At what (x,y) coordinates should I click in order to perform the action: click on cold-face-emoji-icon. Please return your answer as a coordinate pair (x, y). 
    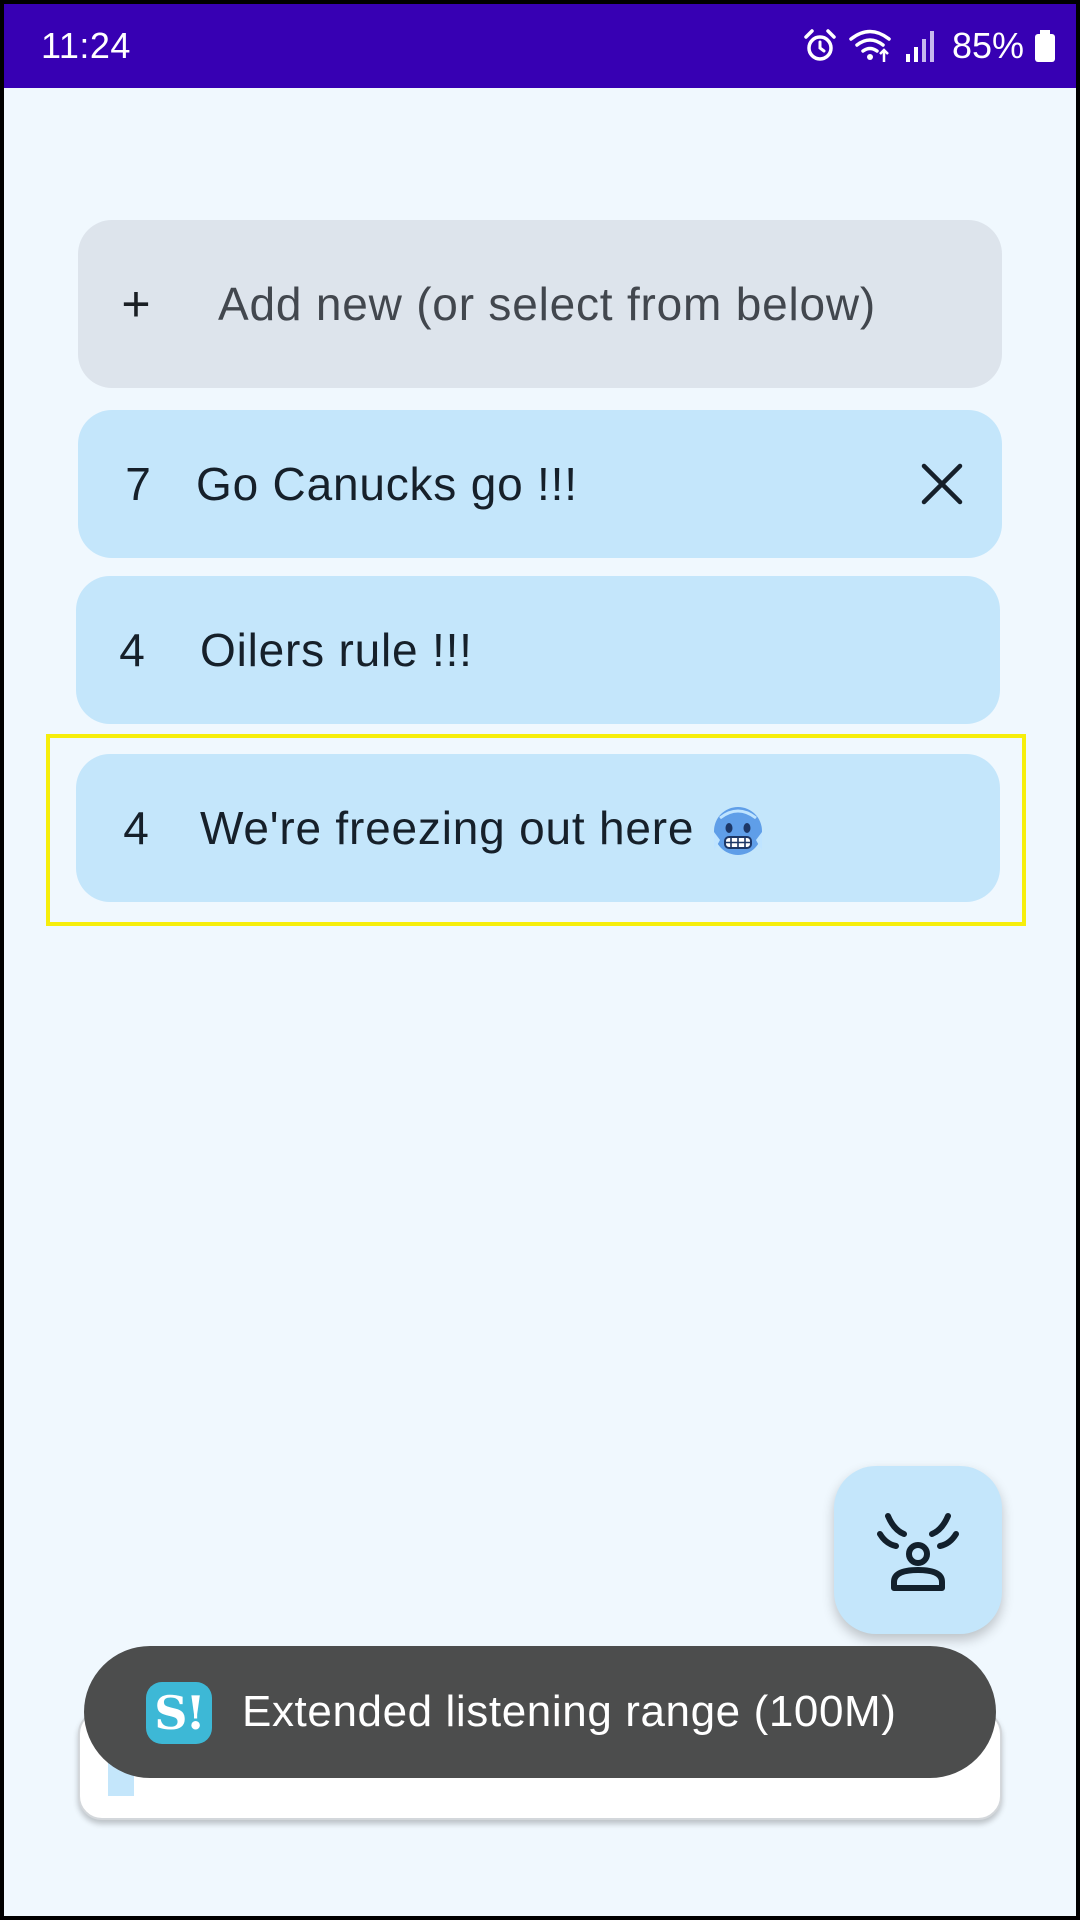
    Looking at the image, I should click on (738, 831).